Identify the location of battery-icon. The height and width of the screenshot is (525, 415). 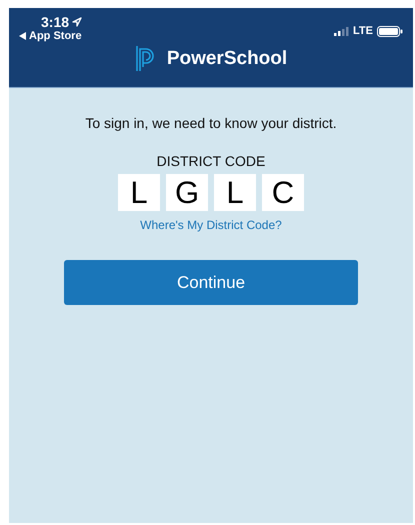
(390, 31).